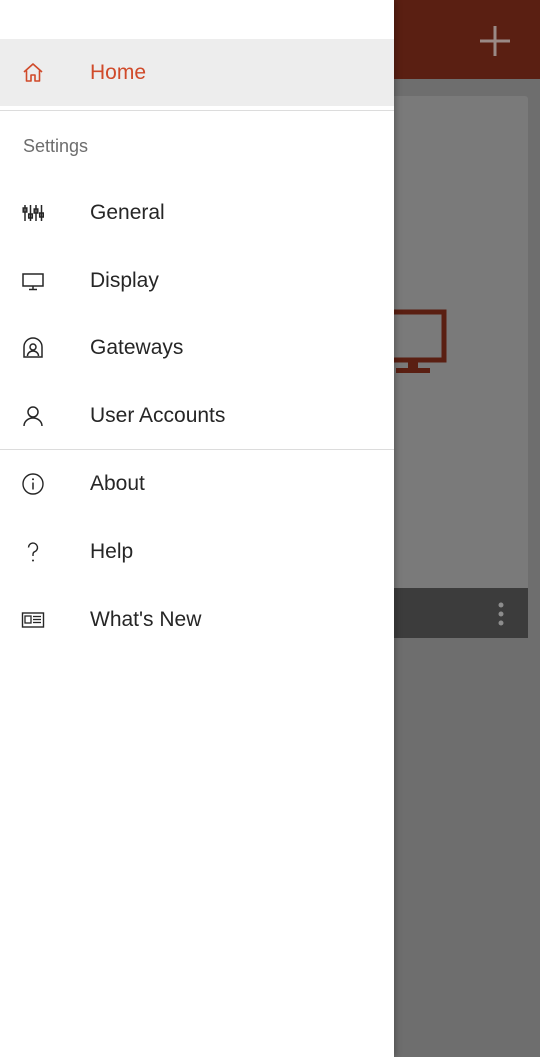 The image size is (540, 1057). Describe the element at coordinates (197, 73) in the screenshot. I see `drawer-item-home: Home` at that location.